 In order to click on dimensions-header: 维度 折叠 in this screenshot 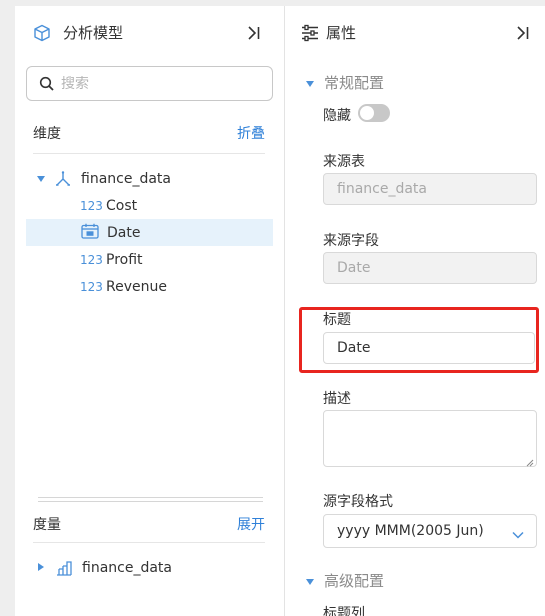, I will do `click(150, 134)`.